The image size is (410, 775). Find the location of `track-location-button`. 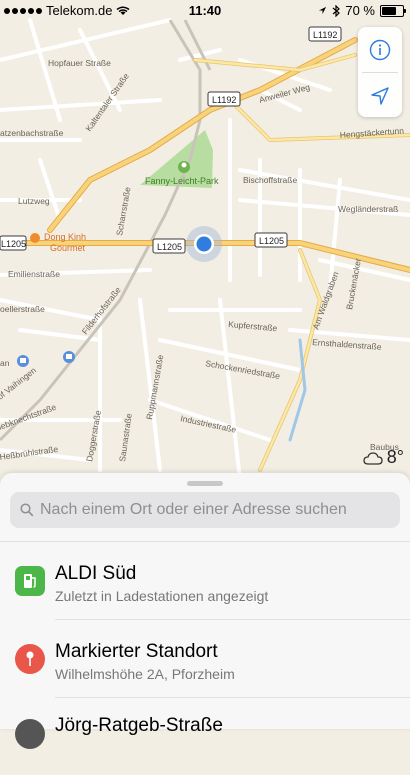

track-location-button is located at coordinates (380, 95).